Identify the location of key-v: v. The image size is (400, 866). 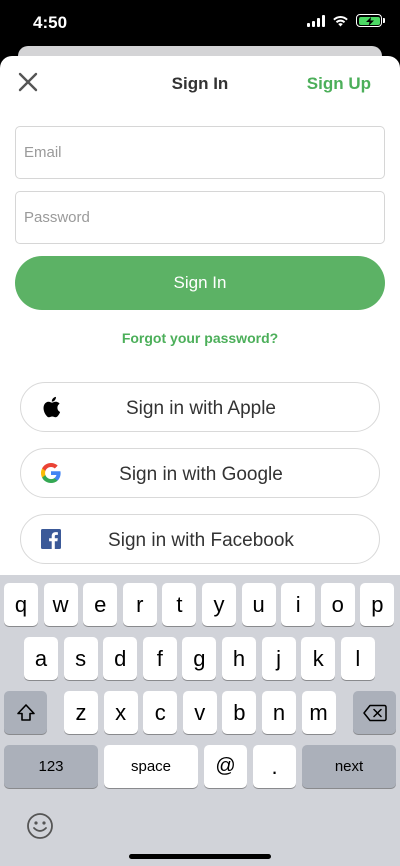
(199, 712).